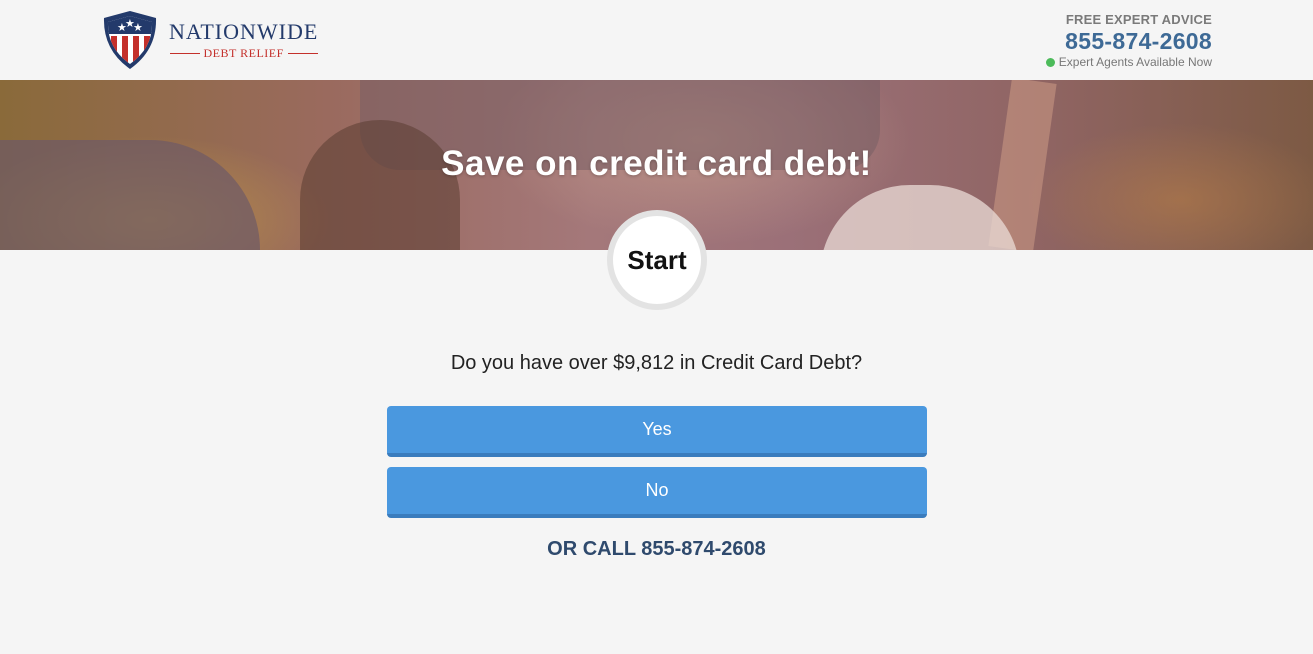  What do you see at coordinates (184, 53) in the screenshot?
I see `logo-divider-left` at bounding box center [184, 53].